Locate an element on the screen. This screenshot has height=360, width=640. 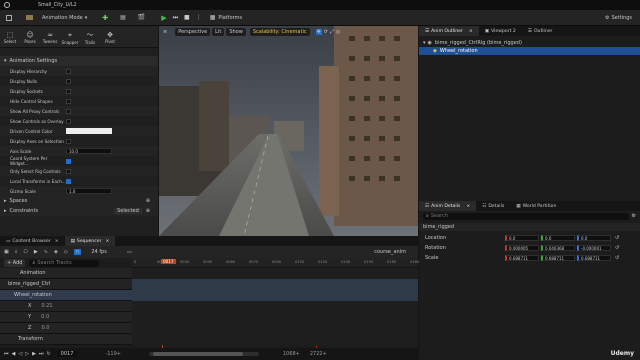
lit-button: Lit is located at coordinates (218, 32).